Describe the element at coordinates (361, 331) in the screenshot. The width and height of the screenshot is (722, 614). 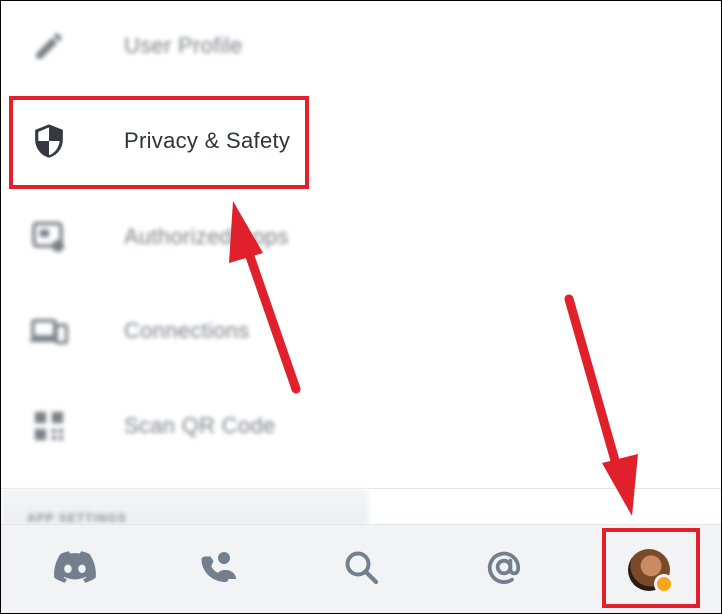
I see `menu-item-connections: Connections` at that location.